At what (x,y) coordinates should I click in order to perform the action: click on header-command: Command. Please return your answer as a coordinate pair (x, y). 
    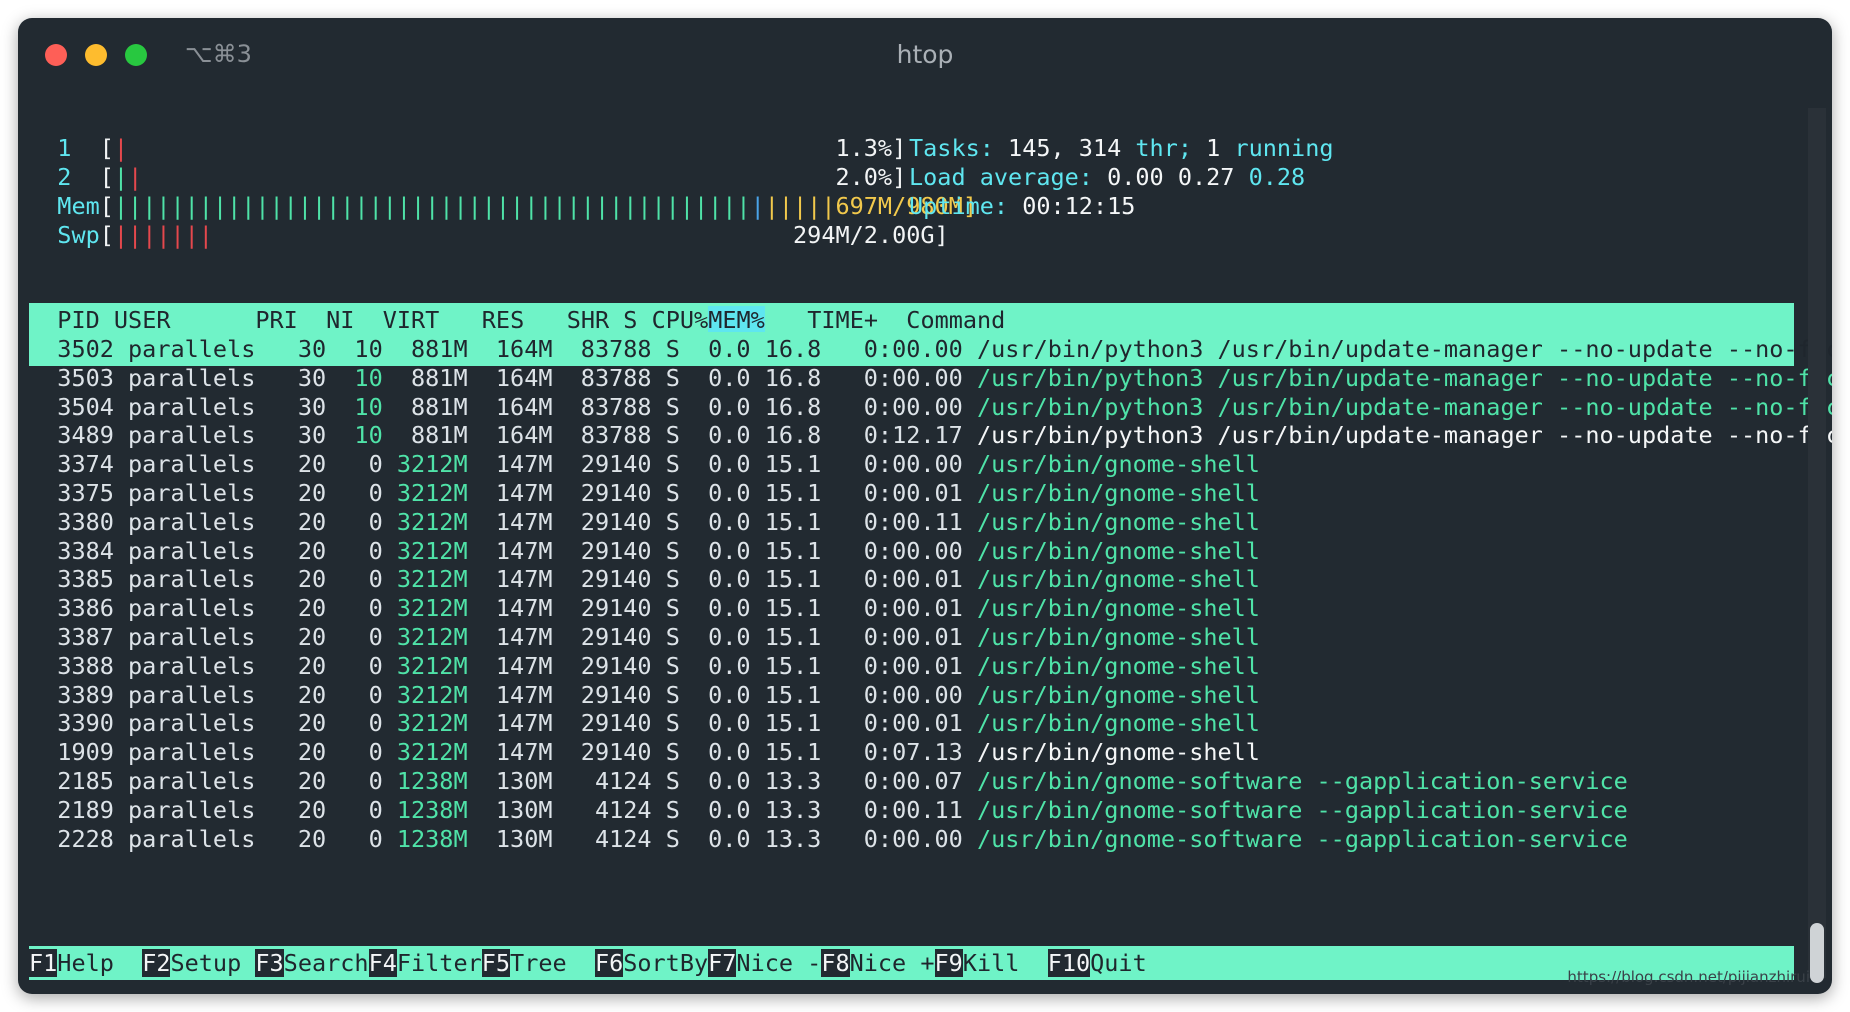
    Looking at the image, I should click on (955, 320).